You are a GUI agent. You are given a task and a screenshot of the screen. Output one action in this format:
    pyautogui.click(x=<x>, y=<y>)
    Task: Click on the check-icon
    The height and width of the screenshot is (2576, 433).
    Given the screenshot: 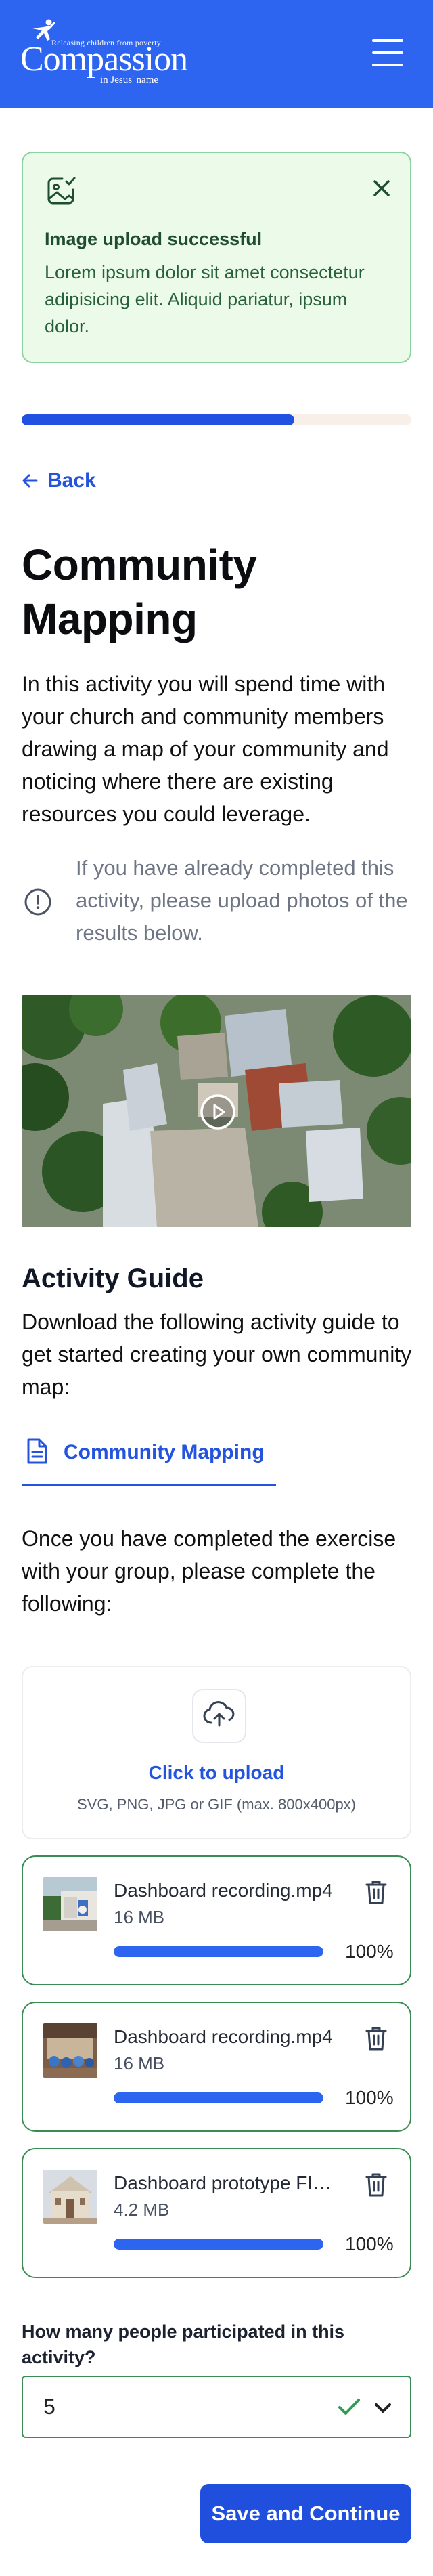 What is the action you would take?
    pyautogui.click(x=349, y=2407)
    